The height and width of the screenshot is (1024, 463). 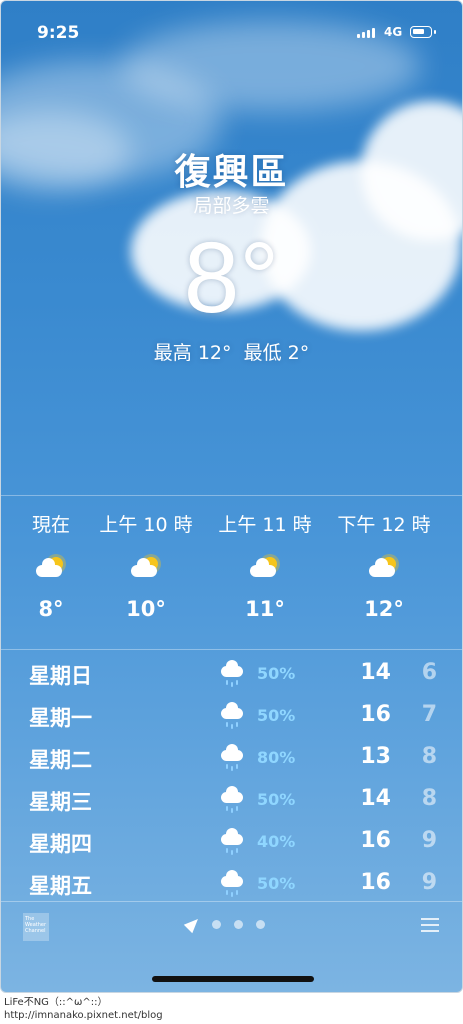 I want to click on city-name: 復興區, so click(x=231, y=172).